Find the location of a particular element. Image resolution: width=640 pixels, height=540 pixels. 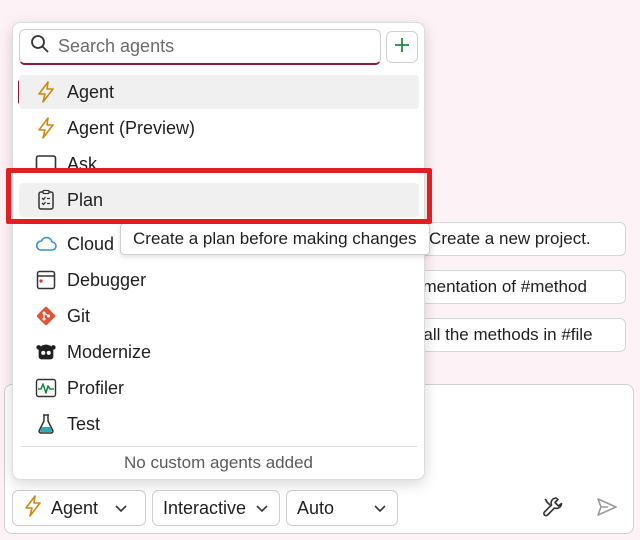

agent-item-label: Git is located at coordinates (79, 315).